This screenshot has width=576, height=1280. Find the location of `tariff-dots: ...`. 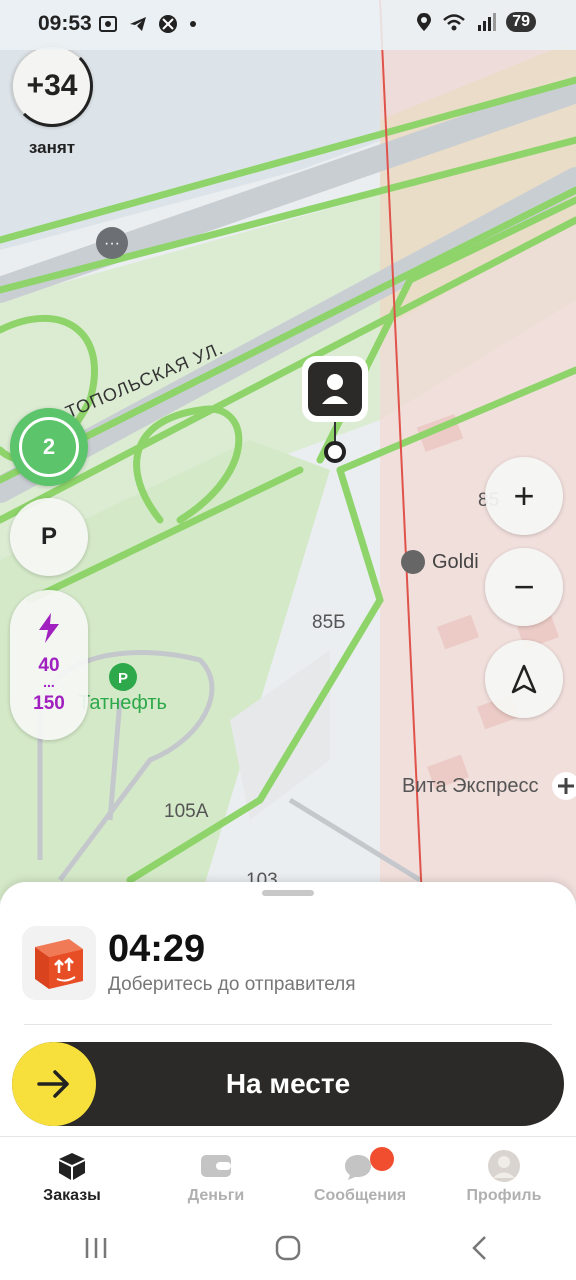

tariff-dots: ... is located at coordinates (49, 682).